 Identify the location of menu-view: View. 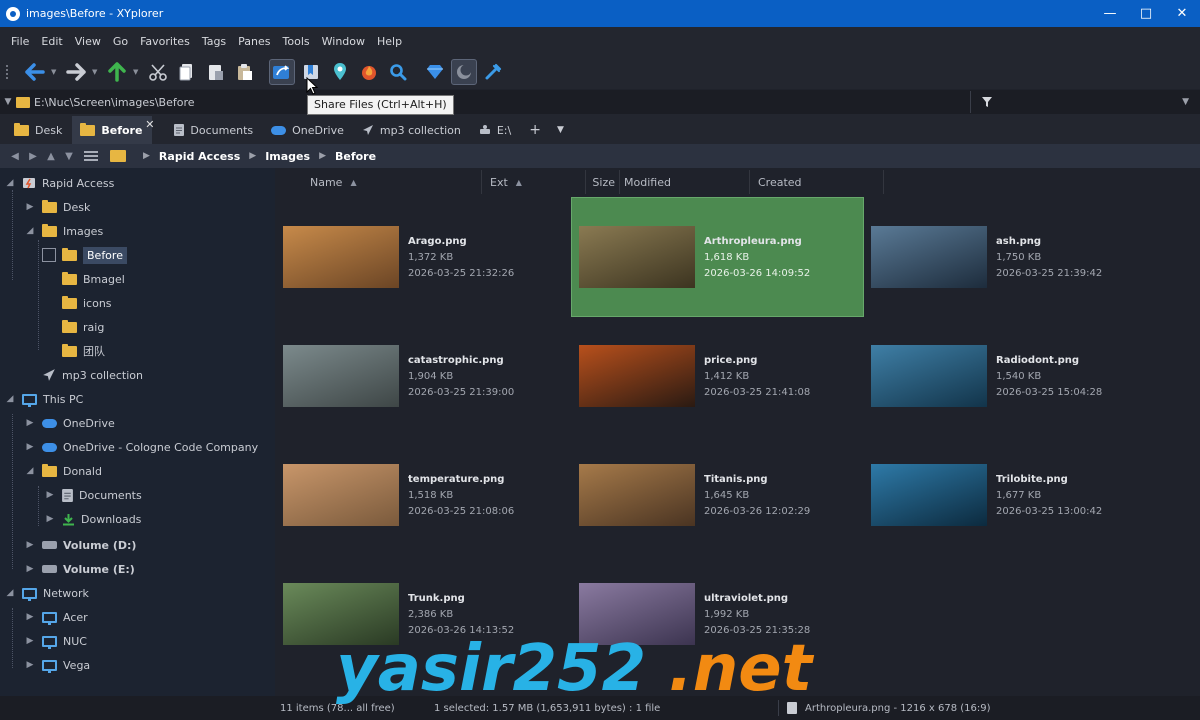
(88, 41).